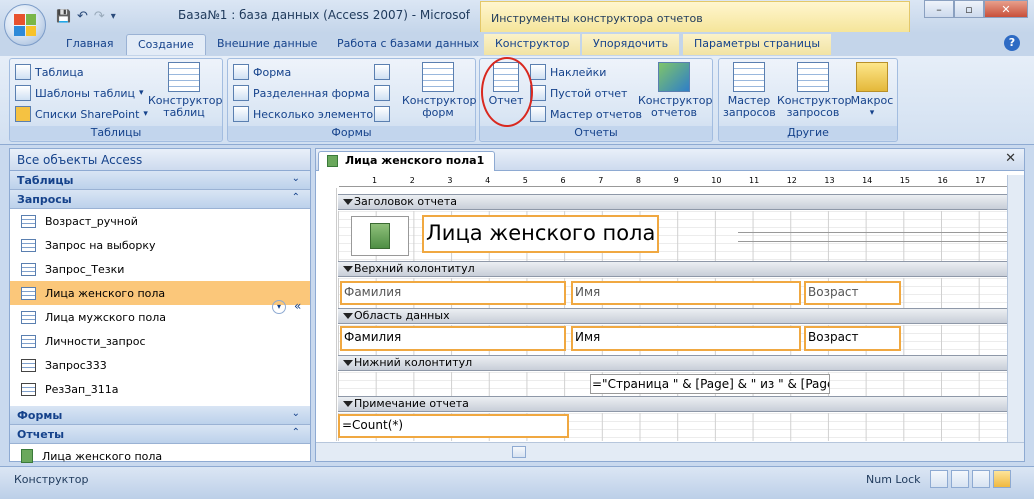  Describe the element at coordinates (382, 114) in the screenshot. I see `more-forms-button` at that location.